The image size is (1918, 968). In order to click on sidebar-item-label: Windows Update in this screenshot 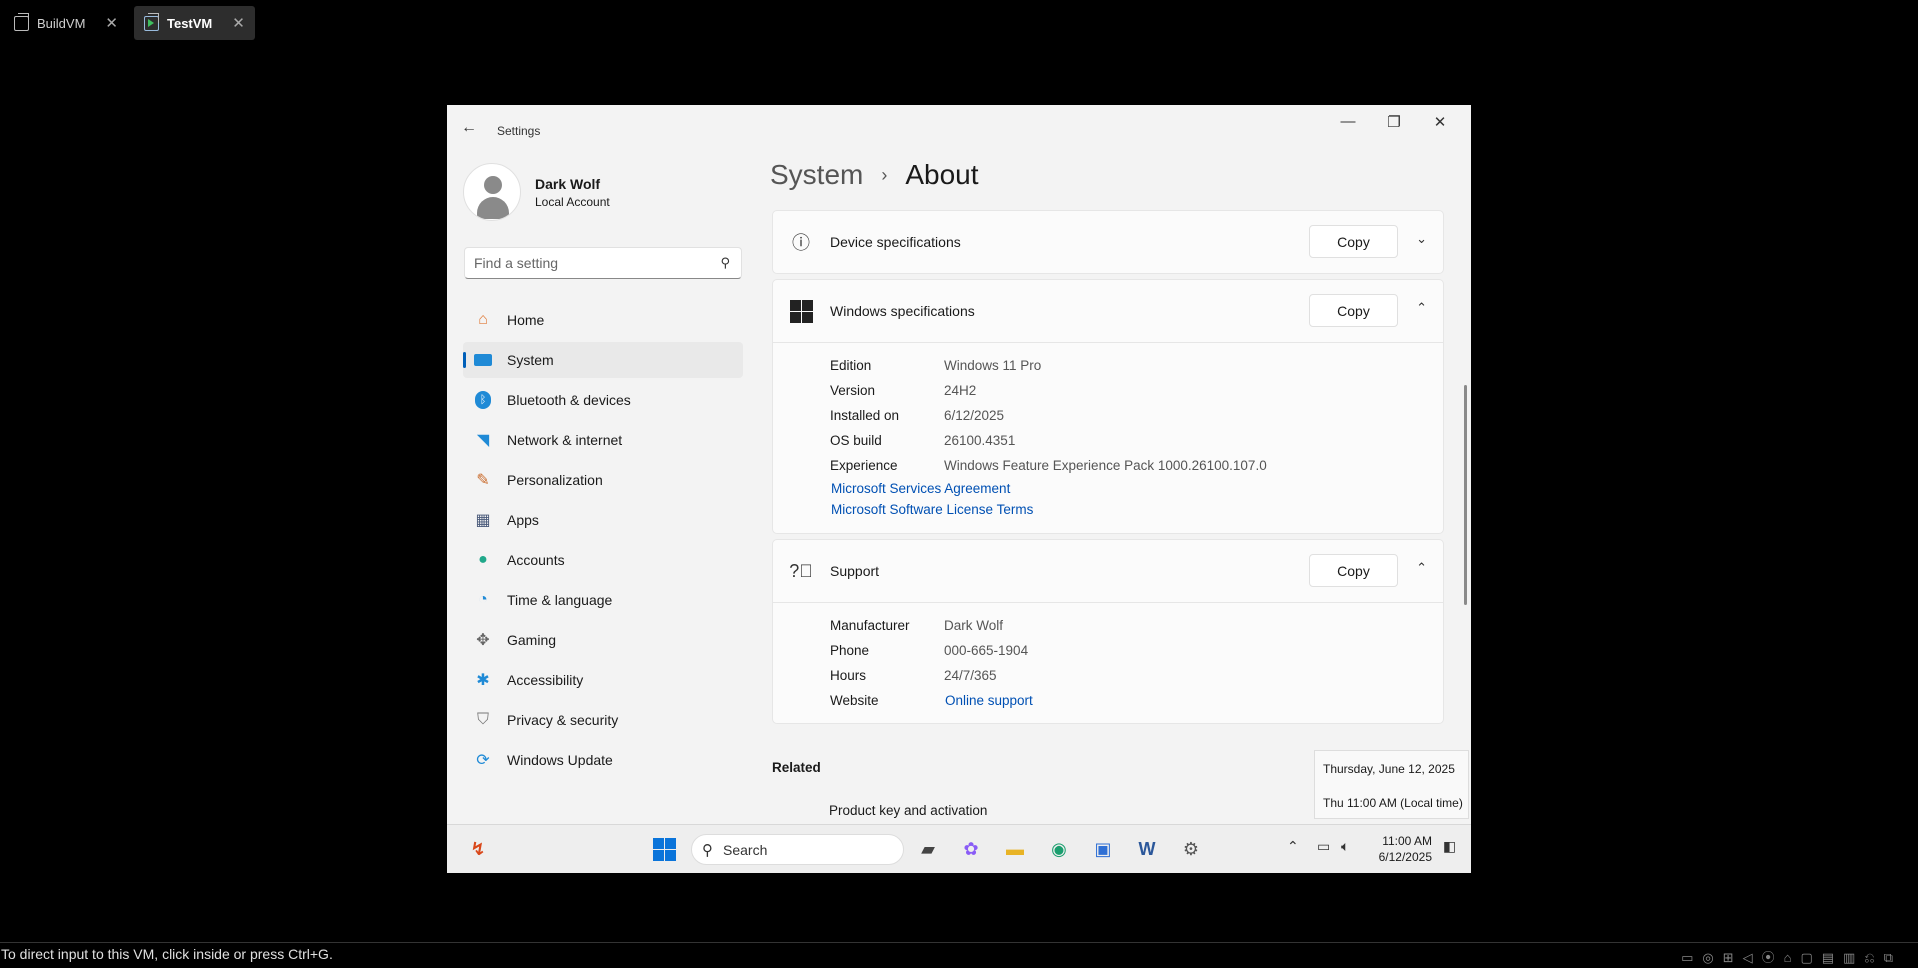, I will do `click(560, 760)`.